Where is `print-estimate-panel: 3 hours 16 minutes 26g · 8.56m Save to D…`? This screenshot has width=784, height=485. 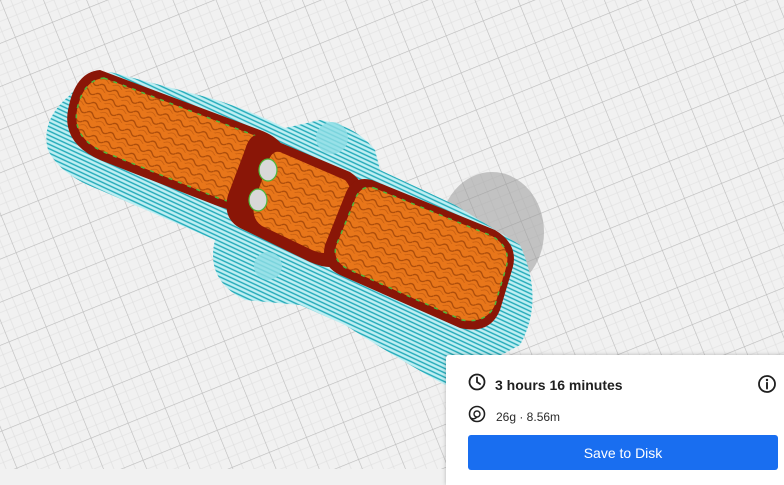
print-estimate-panel: 3 hours 16 minutes 26g · 8.56m Save to D… is located at coordinates (615, 420).